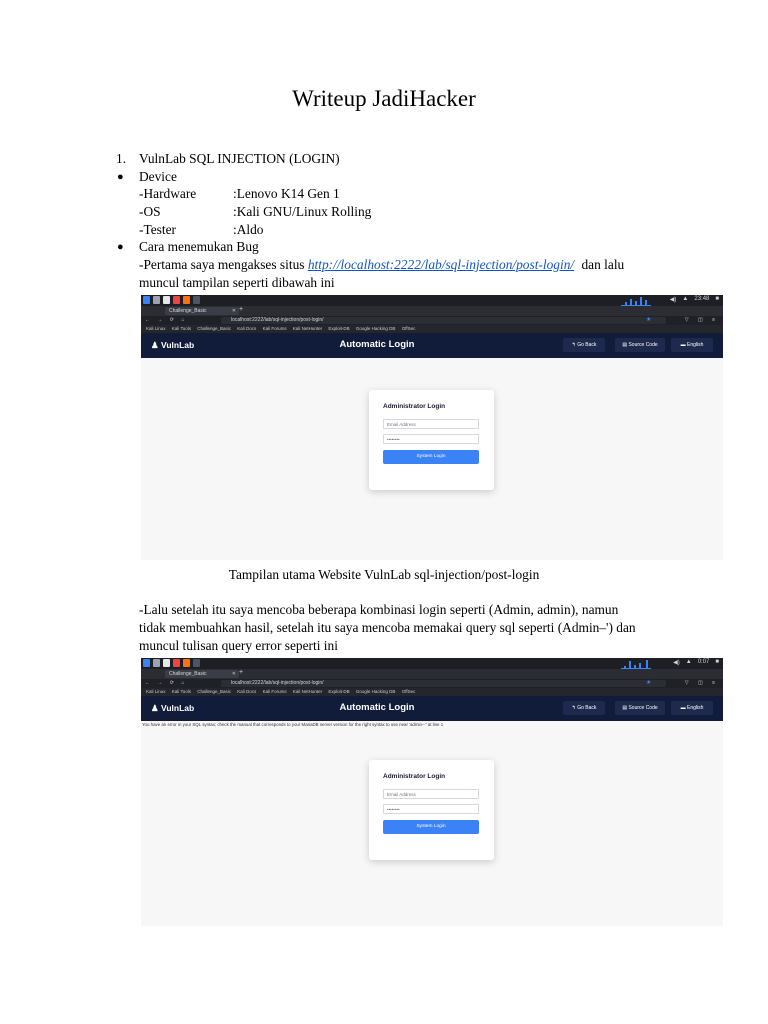  What do you see at coordinates (302, 211) in the screenshot?
I see `device-os-value: :Kali GNU/Linux Rolling` at bounding box center [302, 211].